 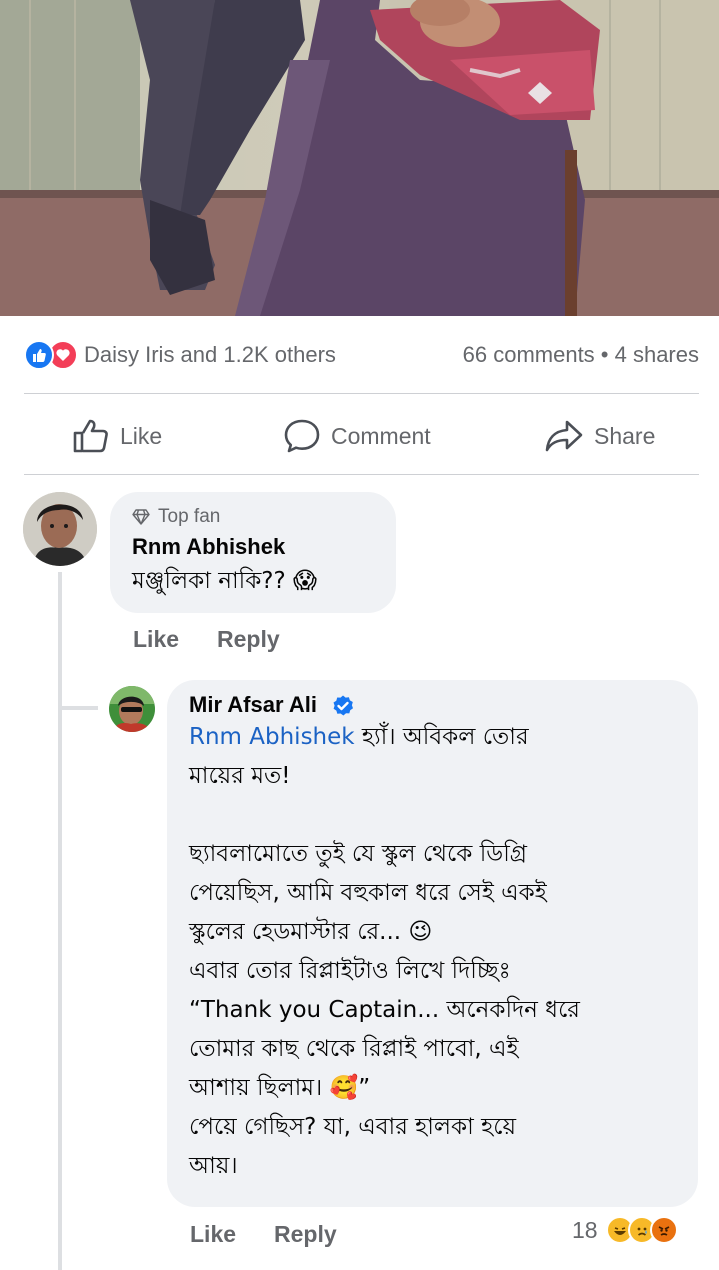 I want to click on comment-like-button: Like, so click(x=156, y=639).